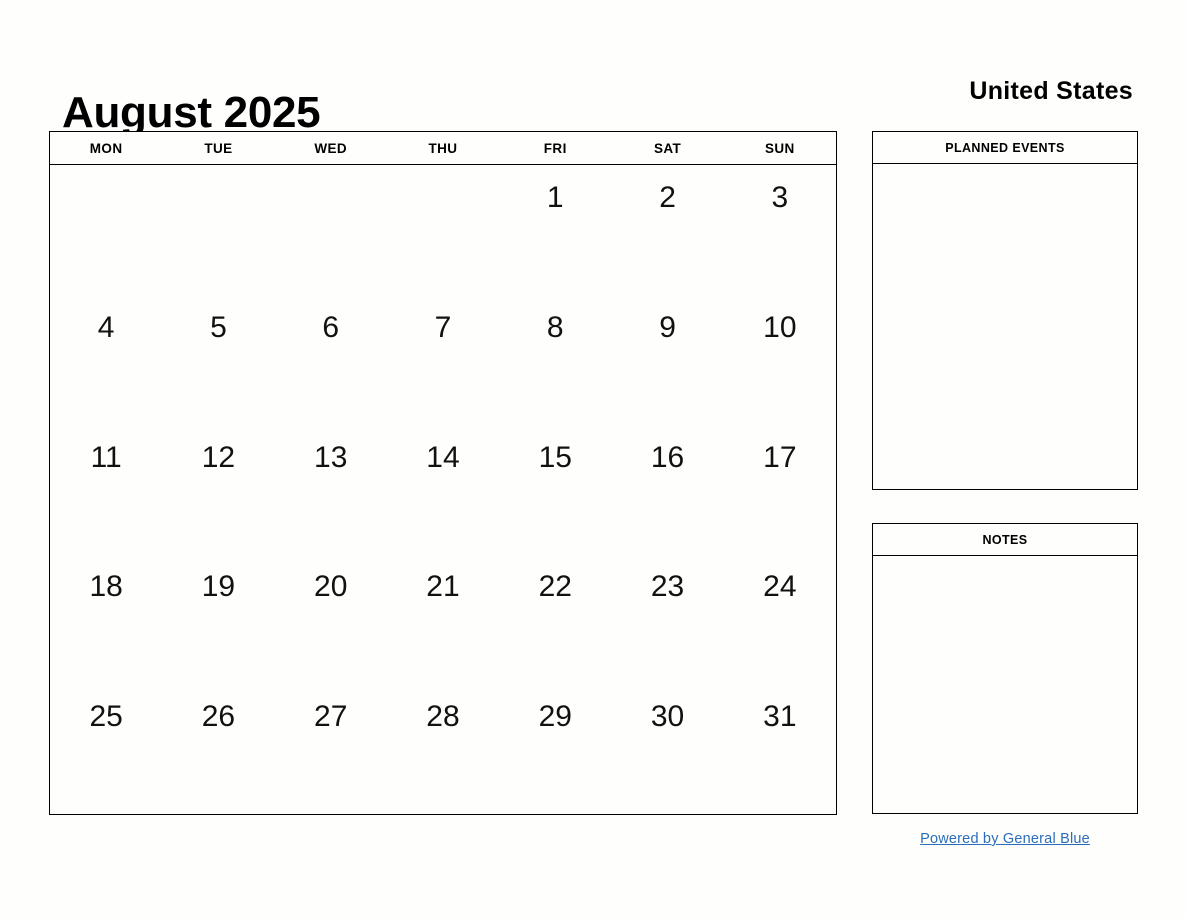 This screenshot has height=918, width=1188. What do you see at coordinates (331, 360) in the screenshot?
I see `day-cell: 6` at bounding box center [331, 360].